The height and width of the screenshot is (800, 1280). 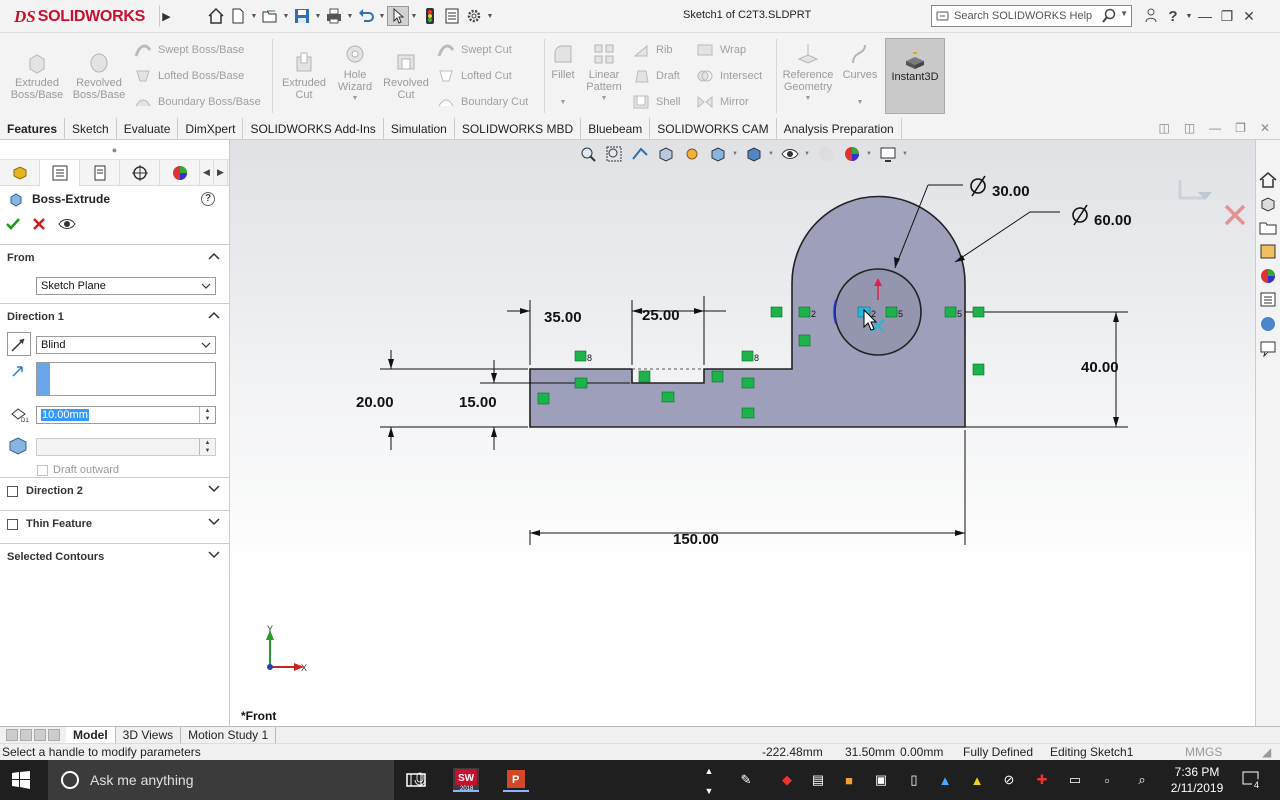 I want to click on resize-grip-icon: ◢, so click(x=1266, y=752).